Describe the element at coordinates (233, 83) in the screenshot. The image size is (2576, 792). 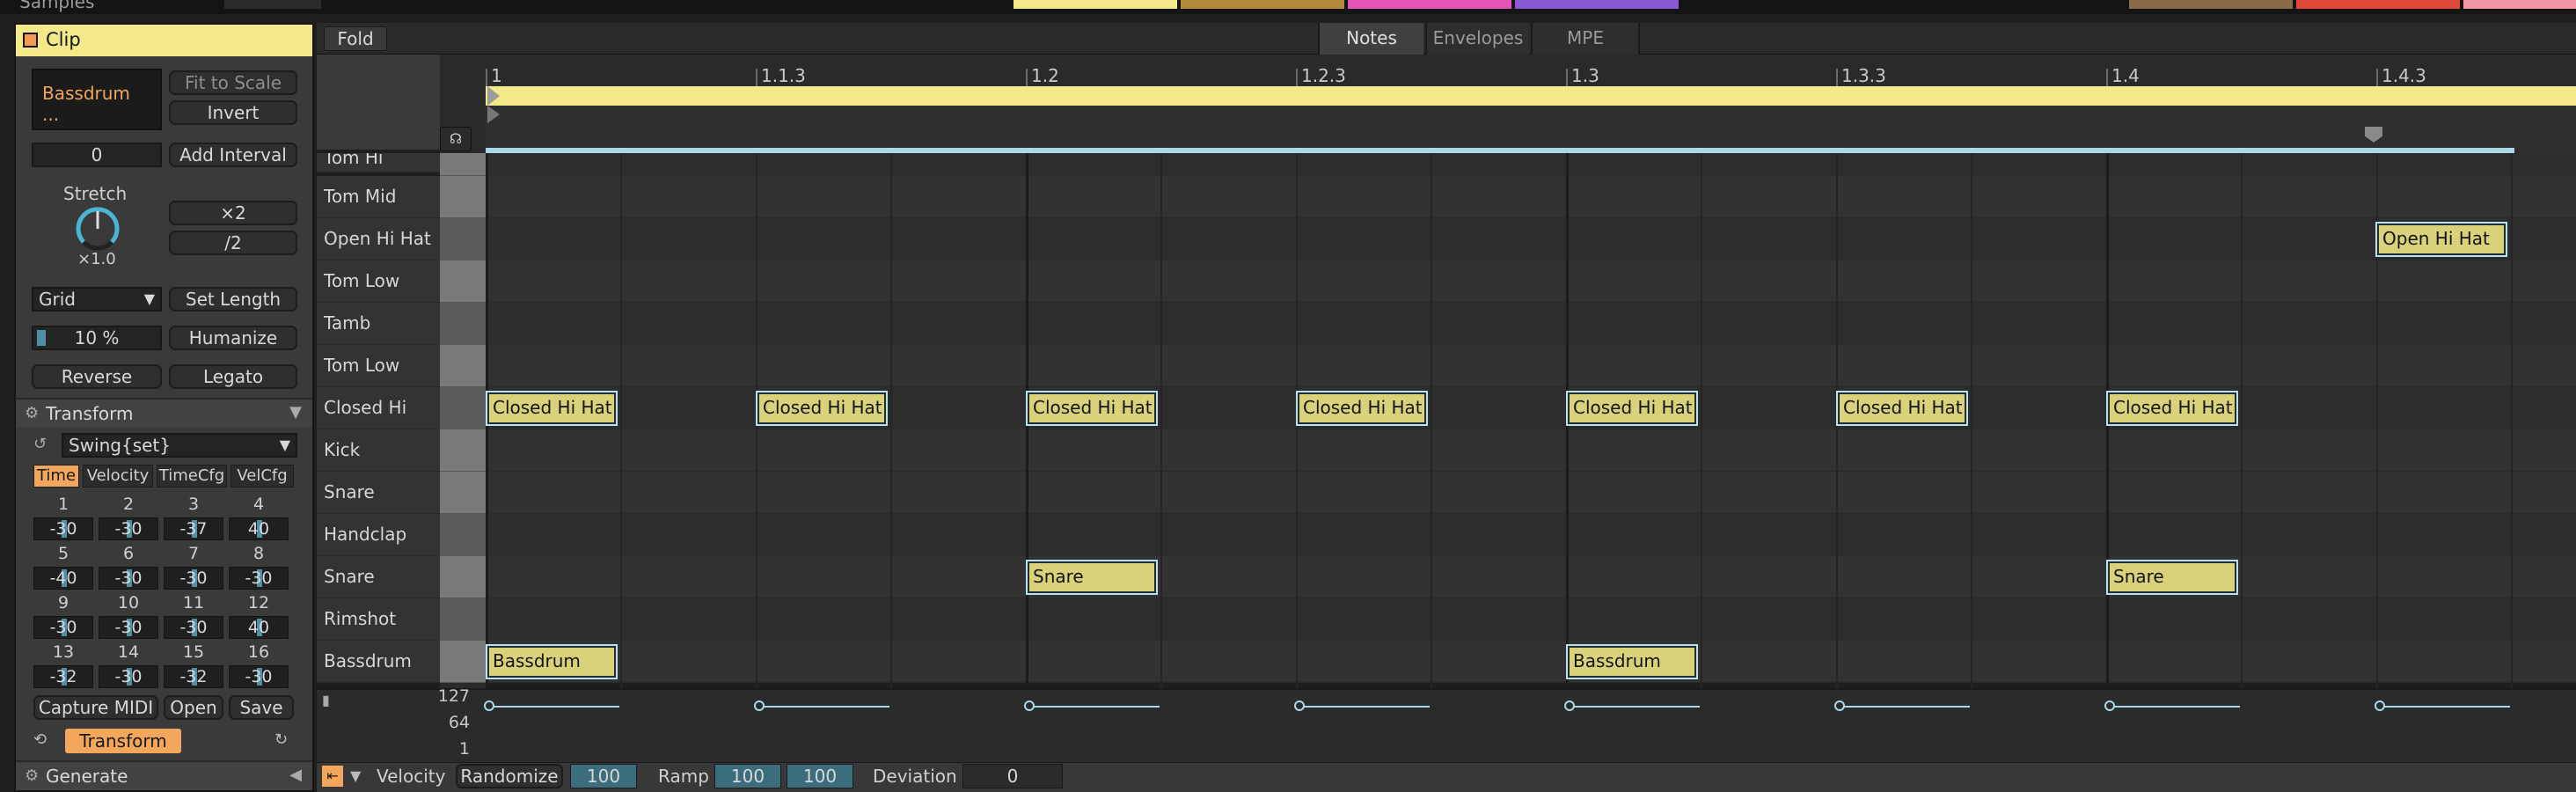
I see `fit-to-scale-button: Fit to Scale` at that location.